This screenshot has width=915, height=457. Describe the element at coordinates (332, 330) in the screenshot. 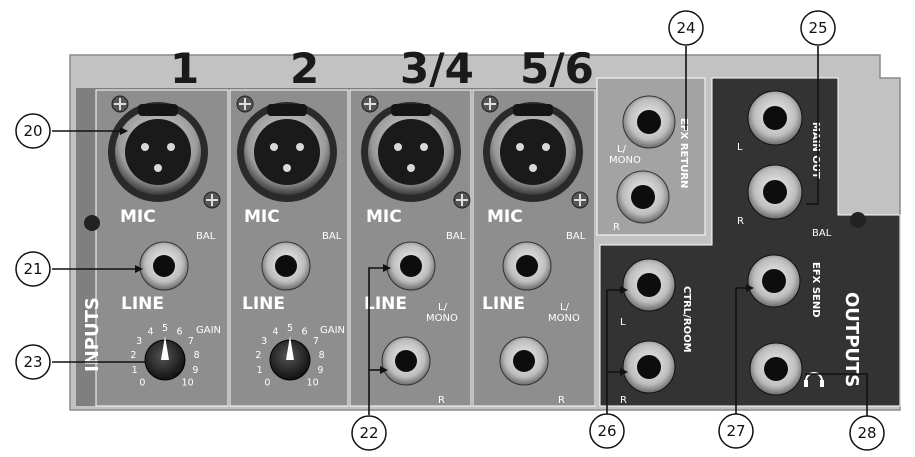

I see `gain-label-2: GAIN` at that location.